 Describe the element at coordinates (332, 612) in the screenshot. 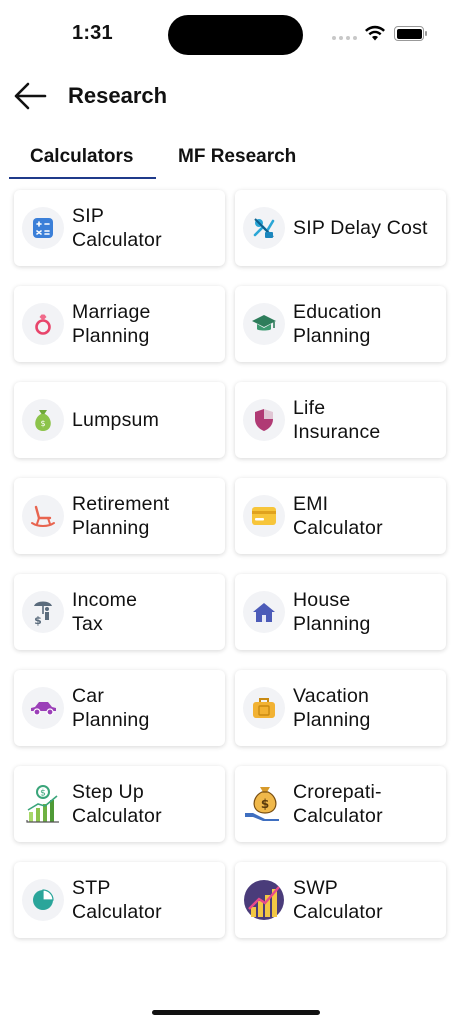

I see `card-label: House Planning` at that location.